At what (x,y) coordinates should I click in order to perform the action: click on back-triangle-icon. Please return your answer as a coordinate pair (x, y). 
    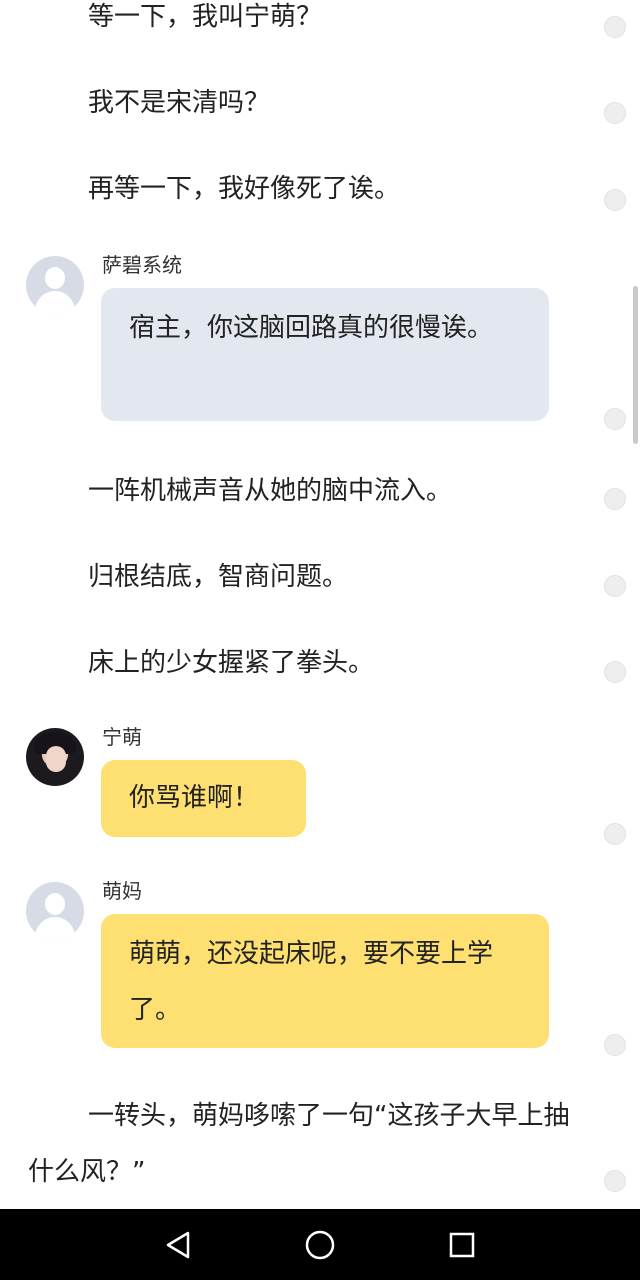
    Looking at the image, I should click on (178, 1245).